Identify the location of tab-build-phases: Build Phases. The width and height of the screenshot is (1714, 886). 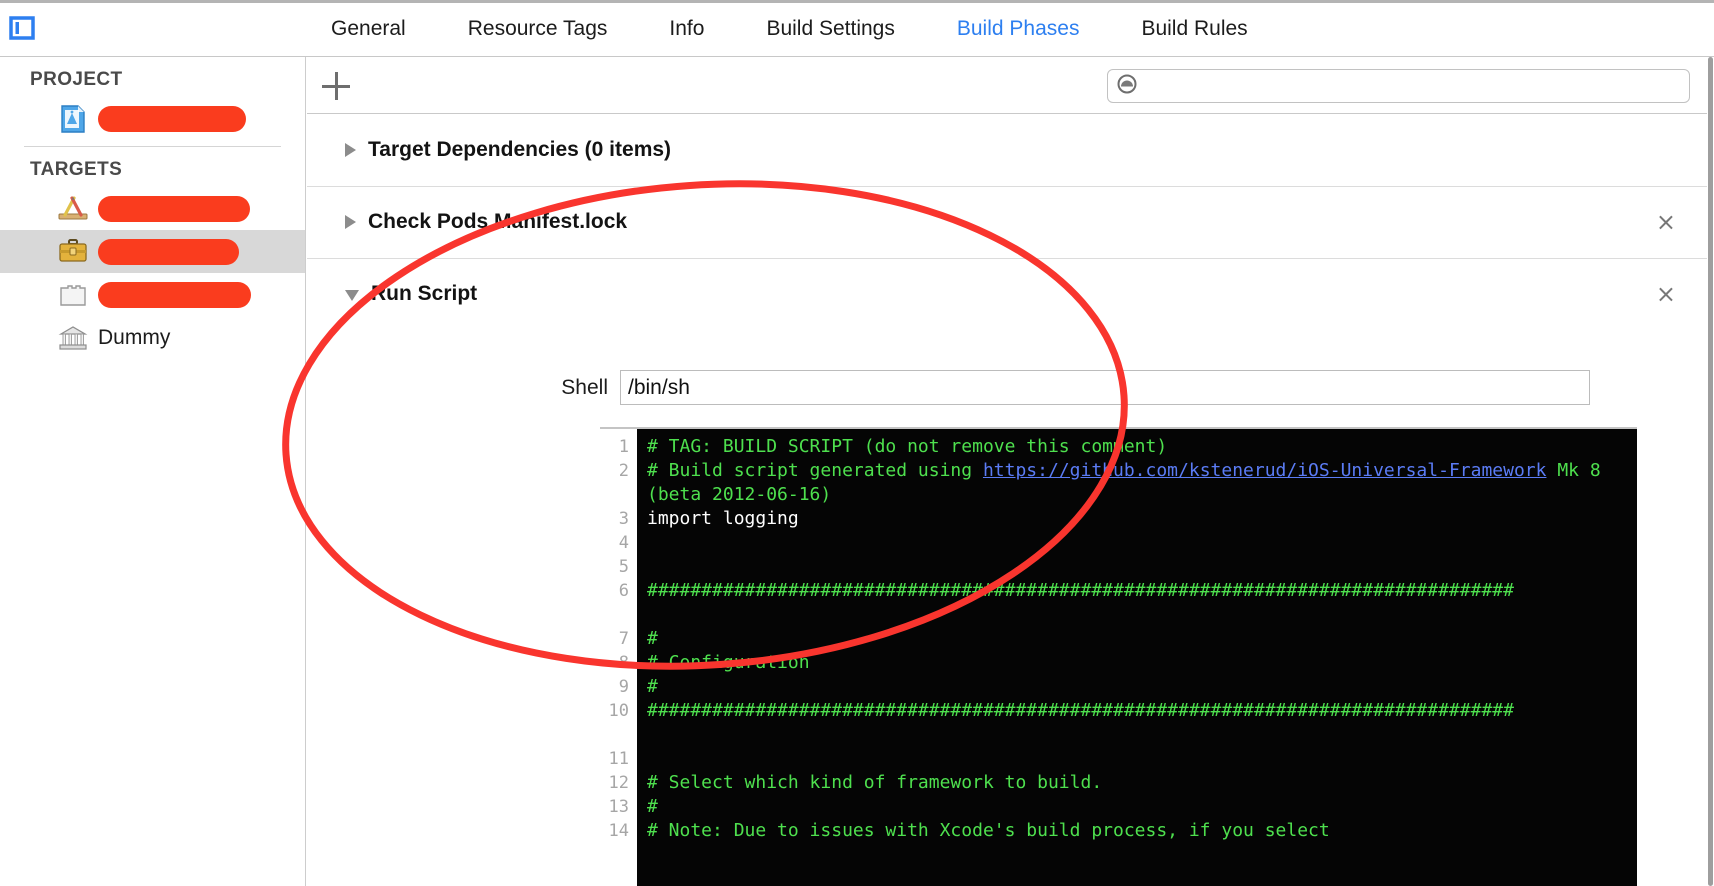
(1018, 28).